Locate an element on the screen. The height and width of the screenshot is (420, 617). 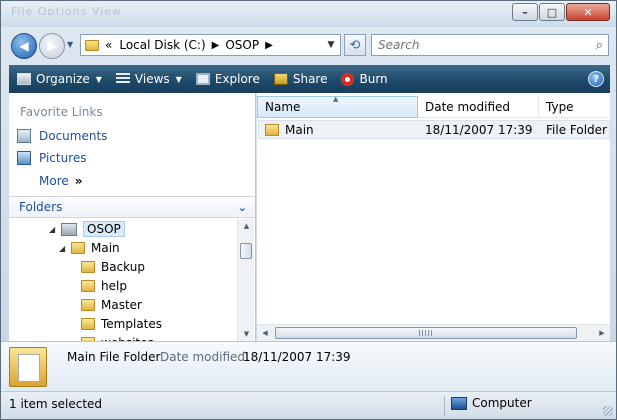
help-icon: ? is located at coordinates (596, 79).